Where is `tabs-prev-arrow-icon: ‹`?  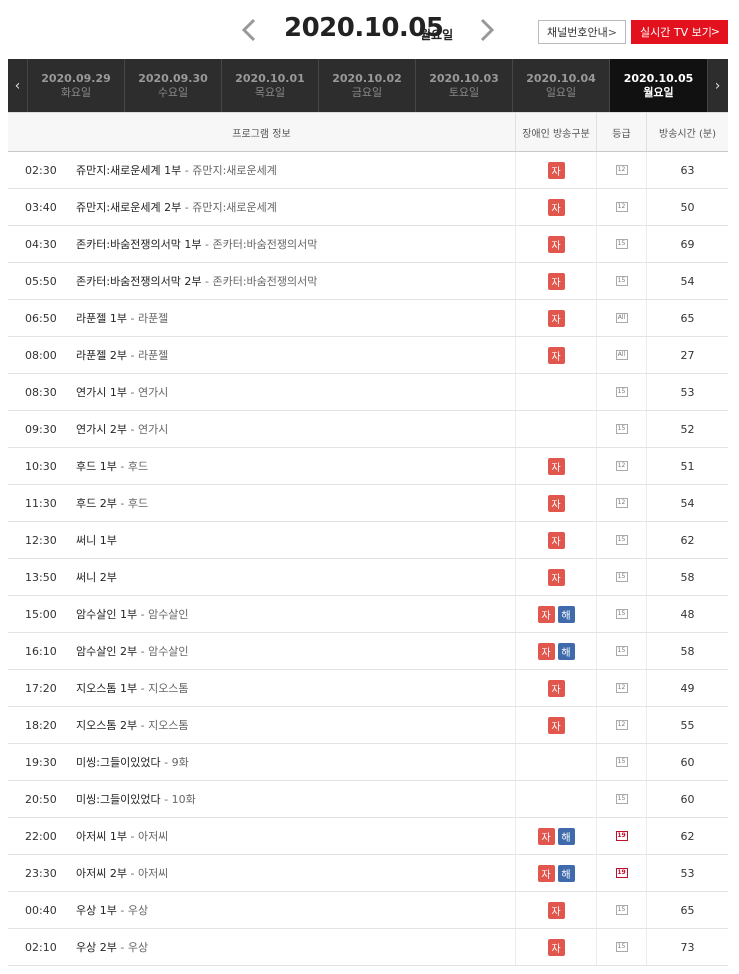
tabs-prev-arrow-icon: ‹ is located at coordinates (18, 85).